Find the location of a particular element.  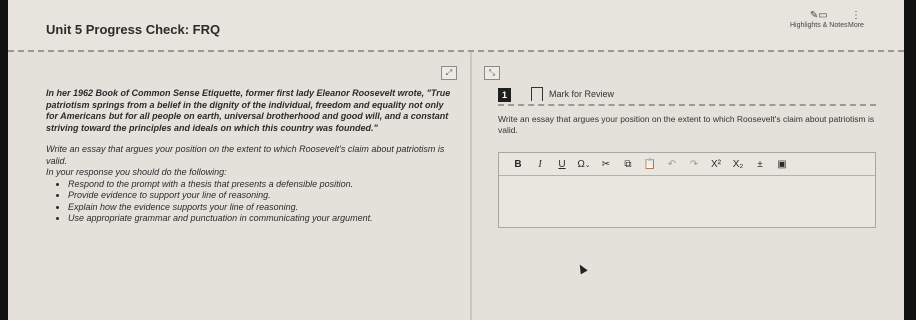

insert-list-icon: ± is located at coordinates (760, 164).